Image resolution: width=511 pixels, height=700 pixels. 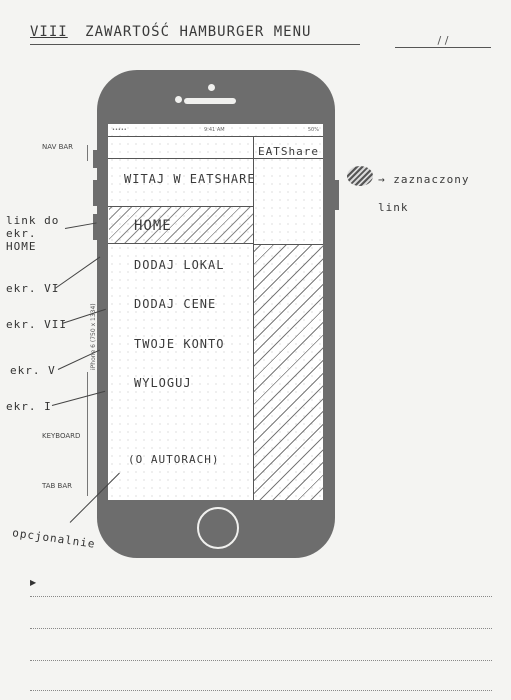 I want to click on menu-item-about-authors: (O AUTORACH), so click(x=173, y=459).